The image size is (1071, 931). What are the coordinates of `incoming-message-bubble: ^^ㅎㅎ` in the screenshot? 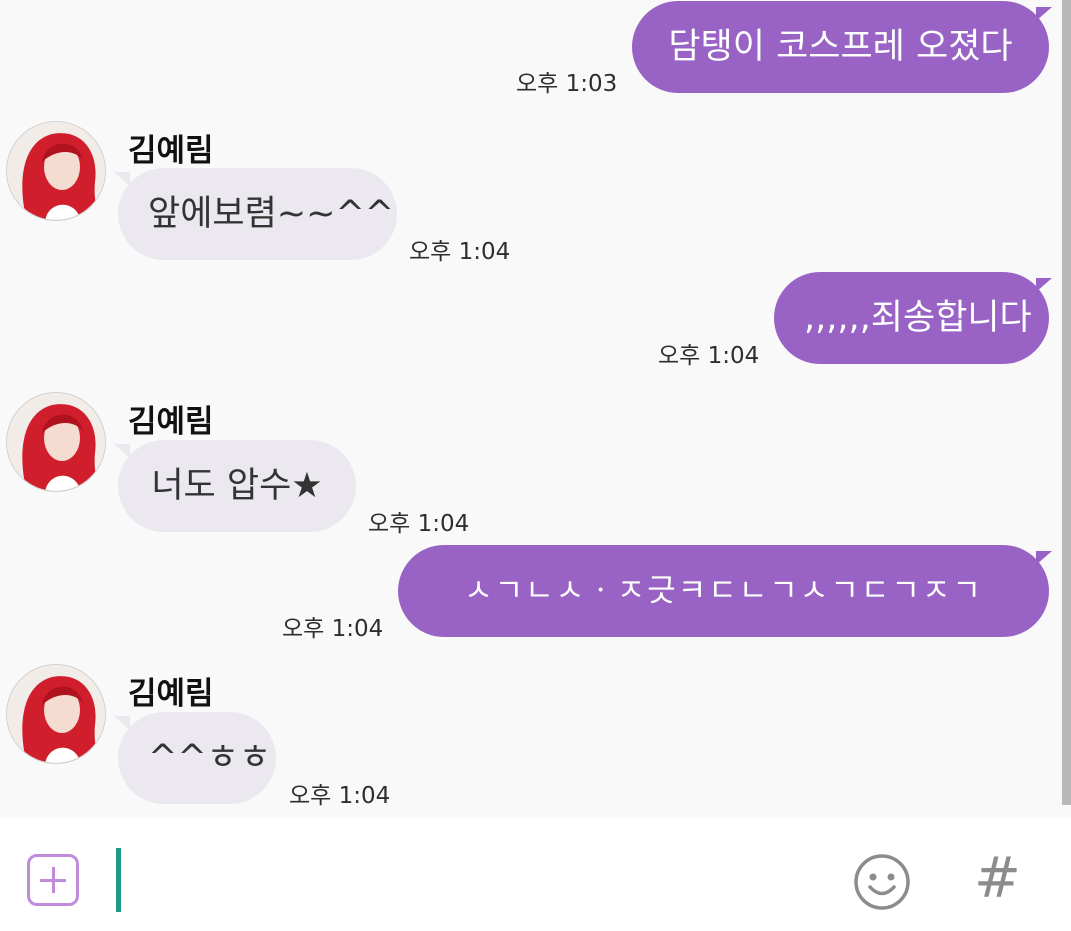 It's located at (197, 758).